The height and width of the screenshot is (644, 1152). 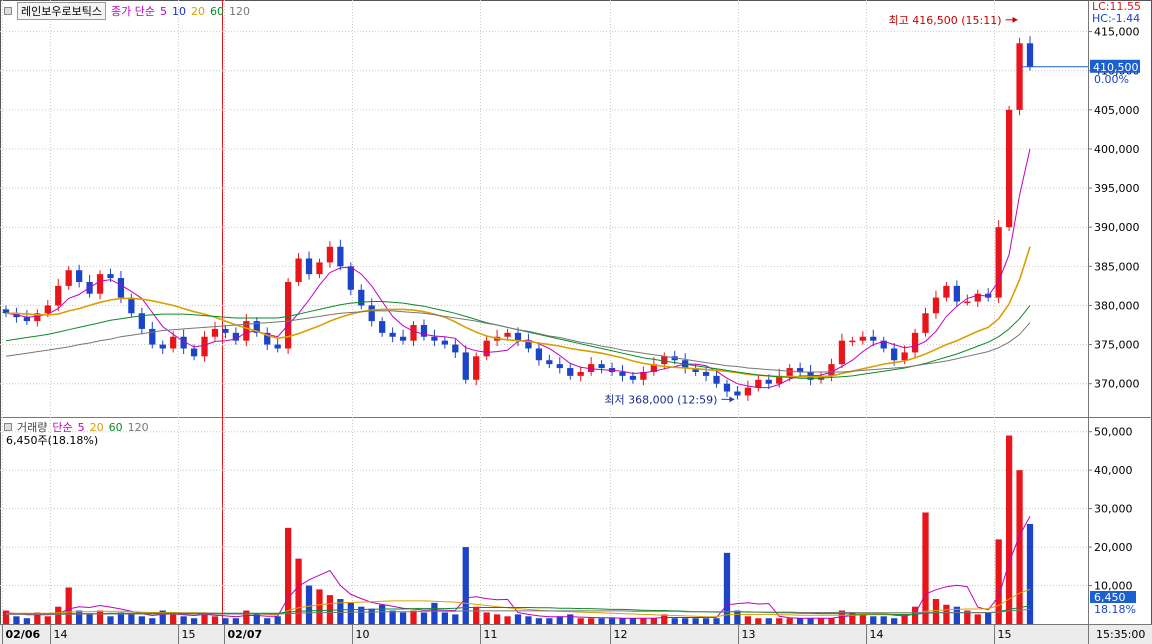 I want to click on volume-current-value: 6,450주(18.18%), so click(x=52, y=440).